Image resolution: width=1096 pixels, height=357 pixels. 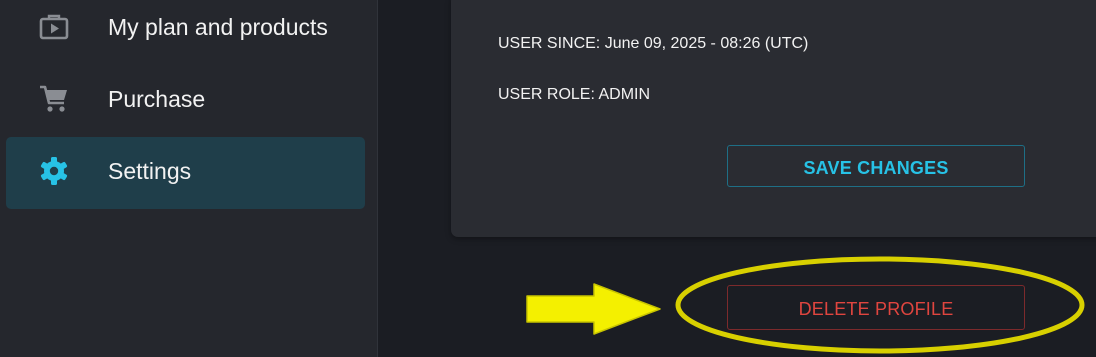 I want to click on sidebar-item-my-plan: My plan and products, so click(x=185, y=32).